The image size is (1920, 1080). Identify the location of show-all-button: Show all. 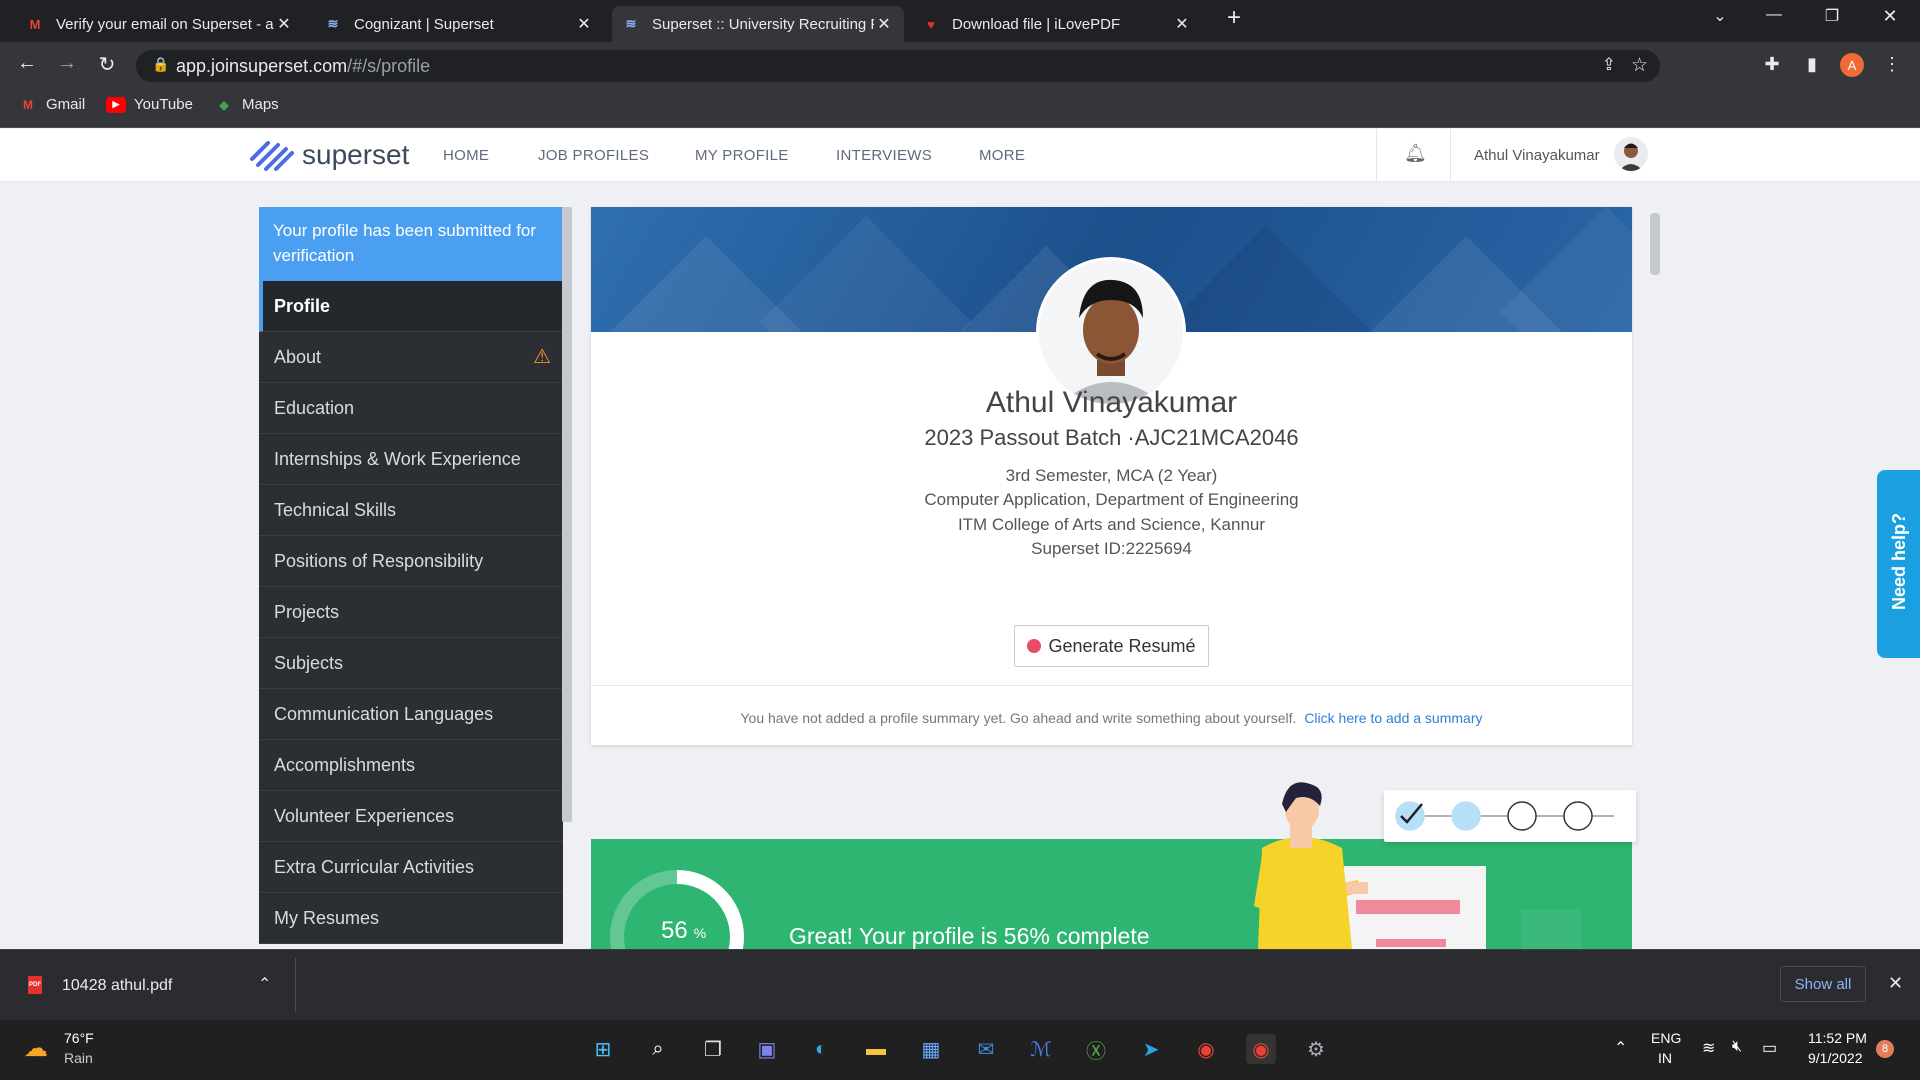
(1823, 984).